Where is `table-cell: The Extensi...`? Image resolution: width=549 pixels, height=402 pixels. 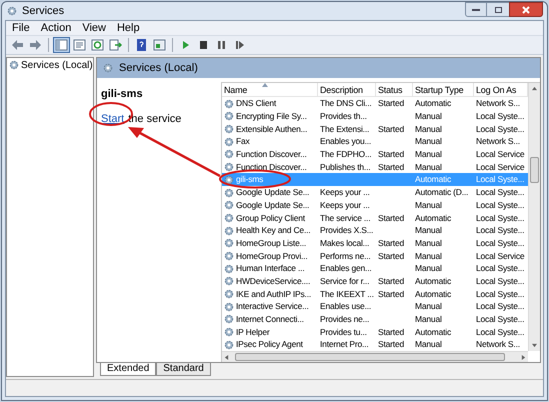
table-cell: The Extensi... is located at coordinates (345, 129).